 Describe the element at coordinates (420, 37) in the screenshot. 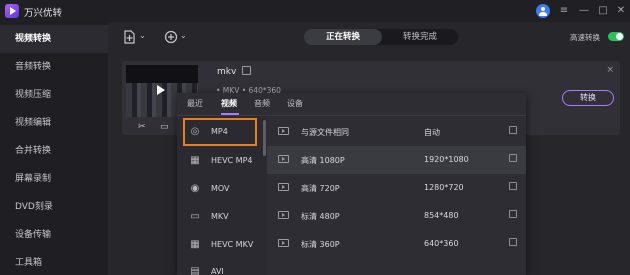

I see `tab-converted: 转换完成` at that location.